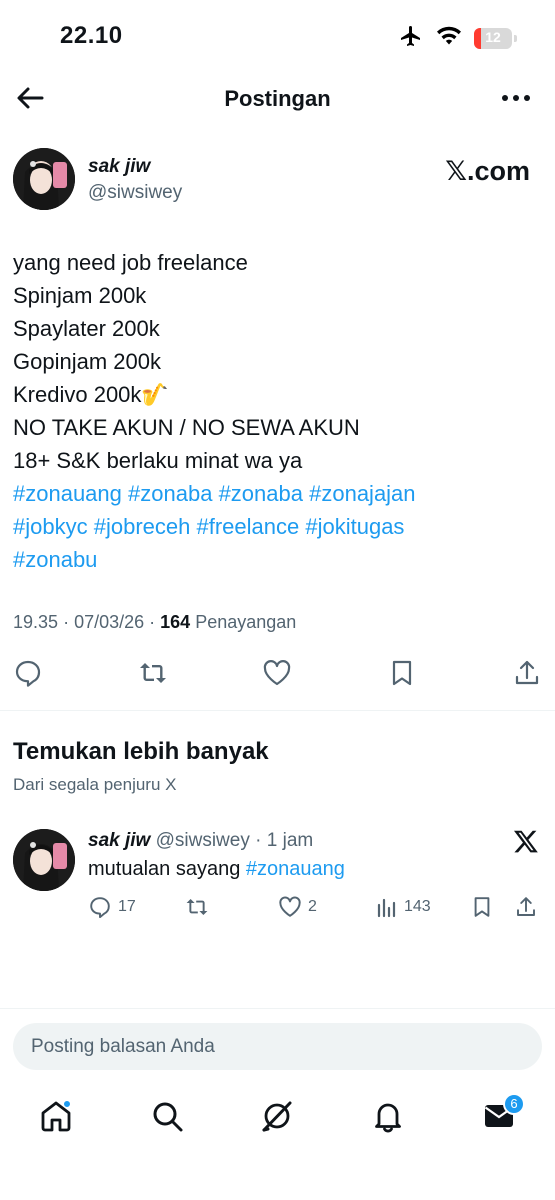 This screenshot has width=555, height=1200. Describe the element at coordinates (354, 526) in the screenshot. I see `hashtag-link: #jokitugas` at that location.